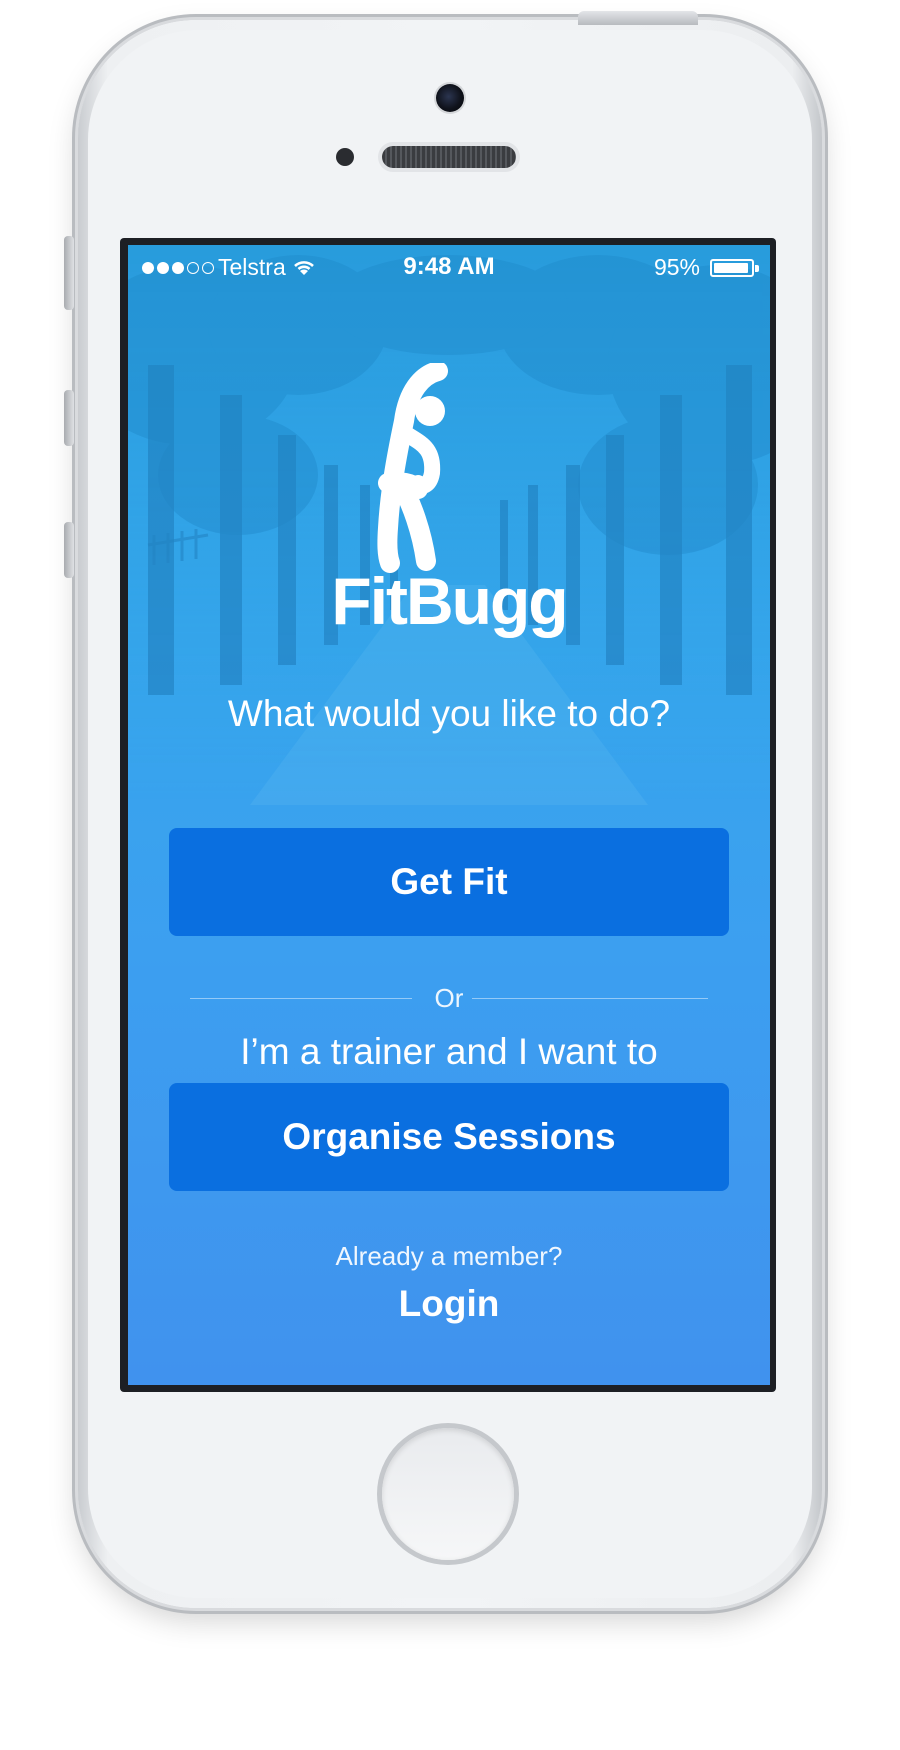 The image size is (900, 1750). What do you see at coordinates (676, 267) in the screenshot?
I see `battery-percent: 95%` at bounding box center [676, 267].